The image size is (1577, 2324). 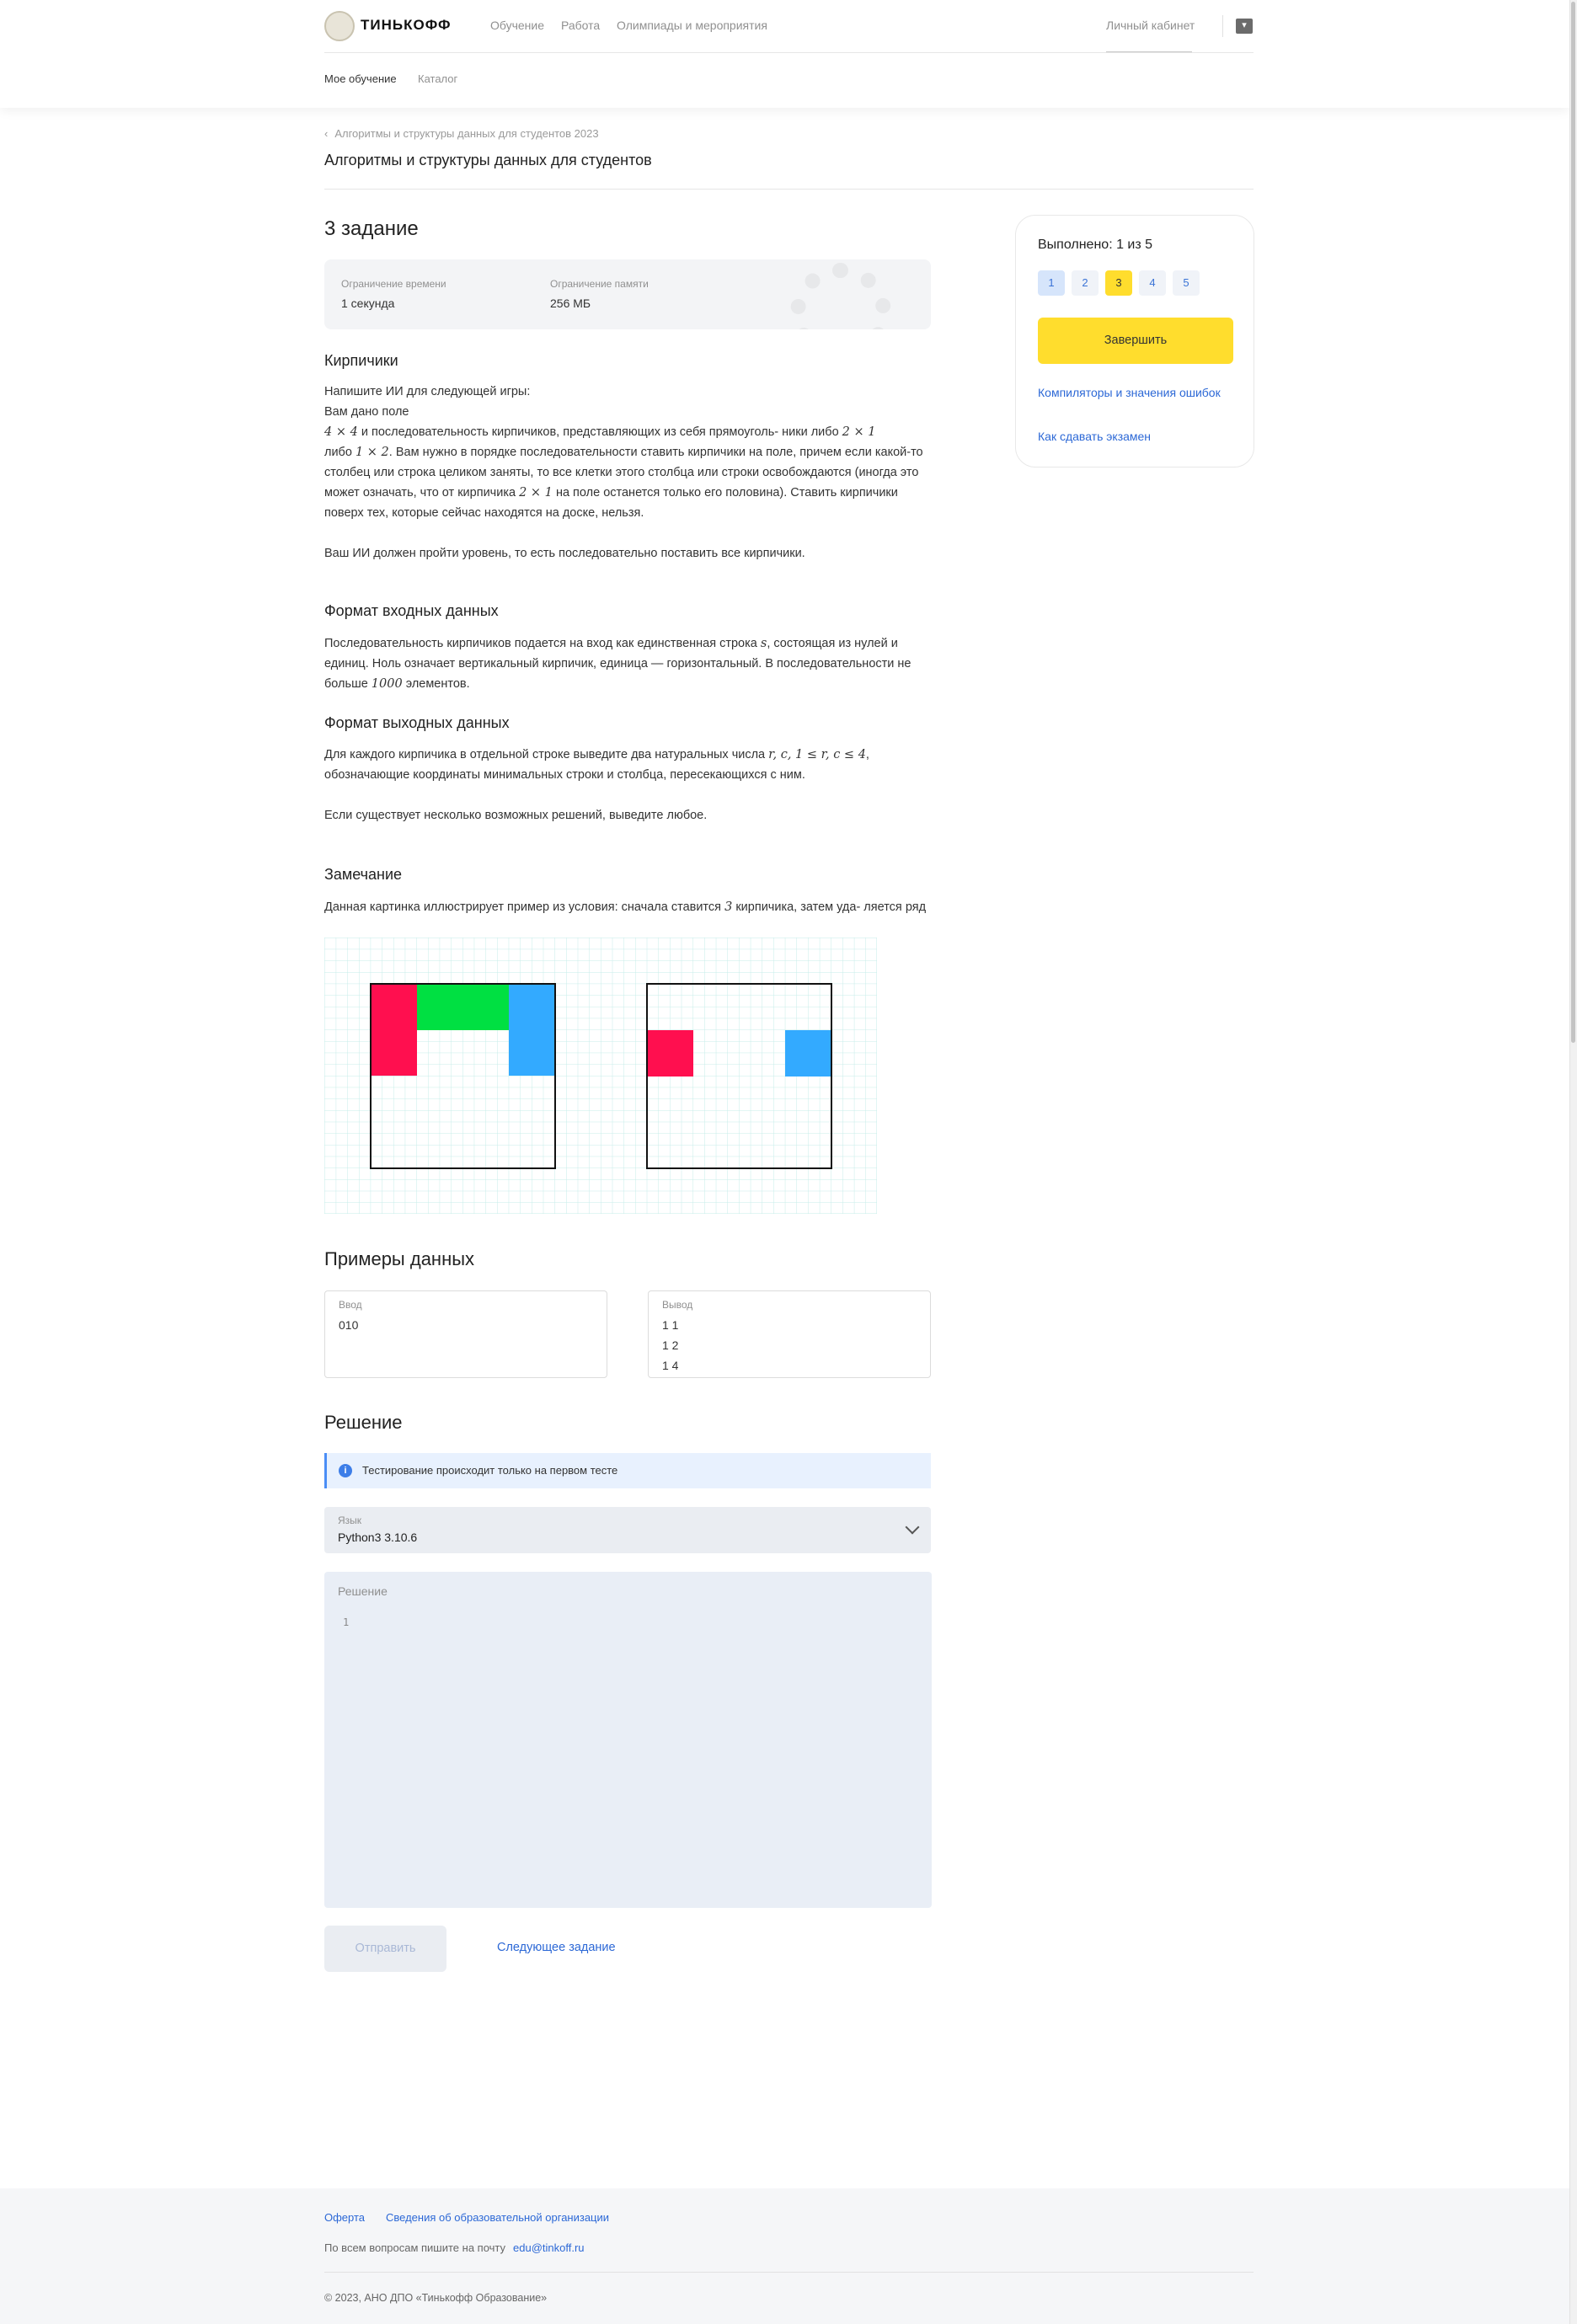 I want to click on logo-icon, so click(x=339, y=26).